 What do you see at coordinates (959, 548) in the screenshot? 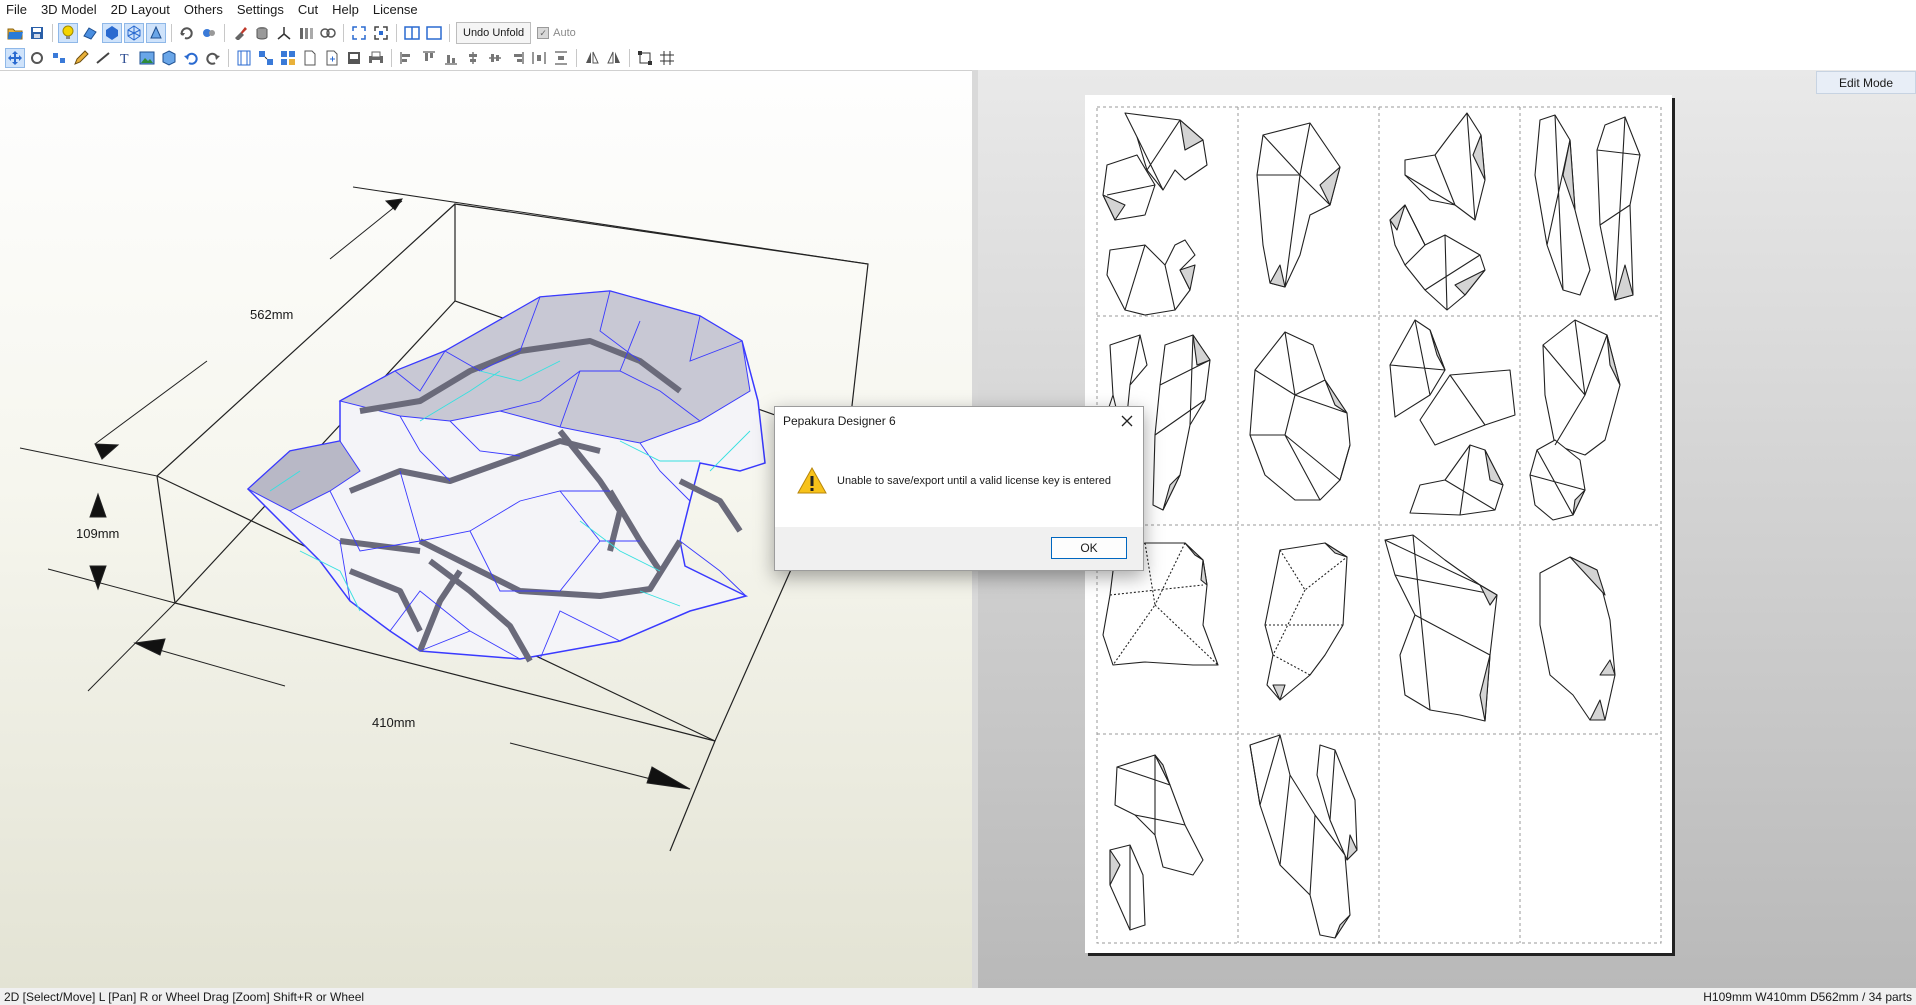
I see `dialog-footer: OK` at bounding box center [959, 548].